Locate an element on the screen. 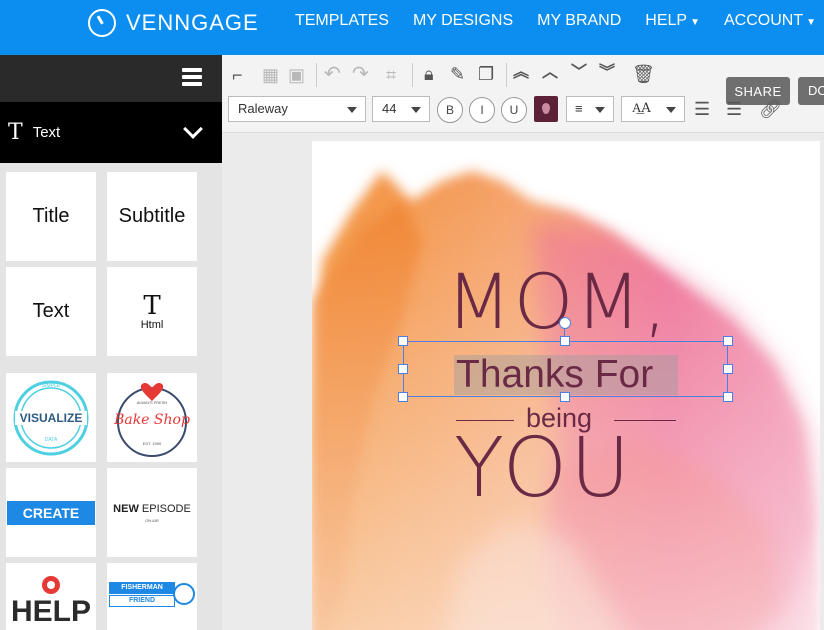 This screenshot has width=824, height=630. nav-my-brand: MY BRAND is located at coordinates (579, 21).